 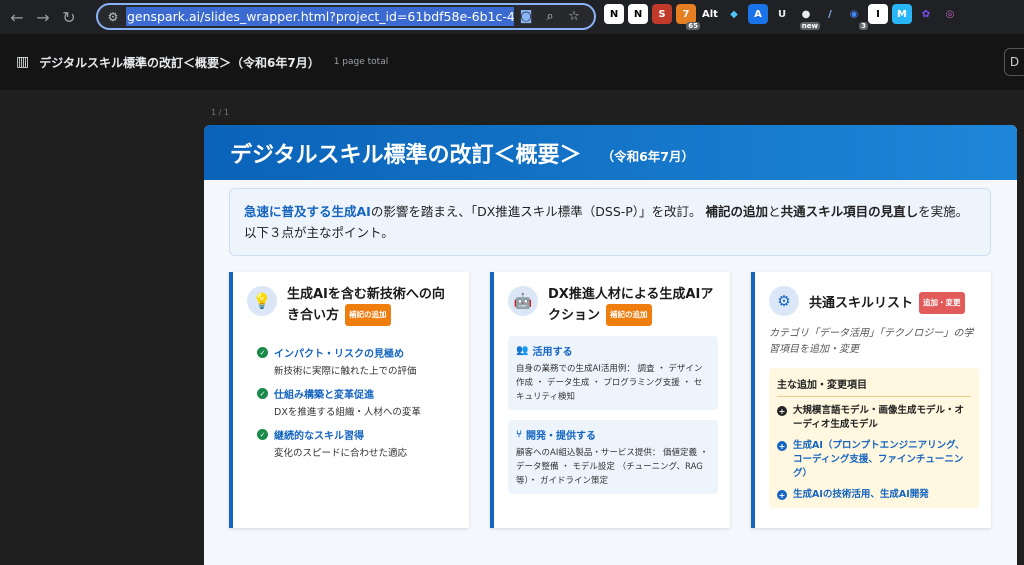 What do you see at coordinates (574, 16) in the screenshot?
I see `bookmark-star-icon: ☆` at bounding box center [574, 16].